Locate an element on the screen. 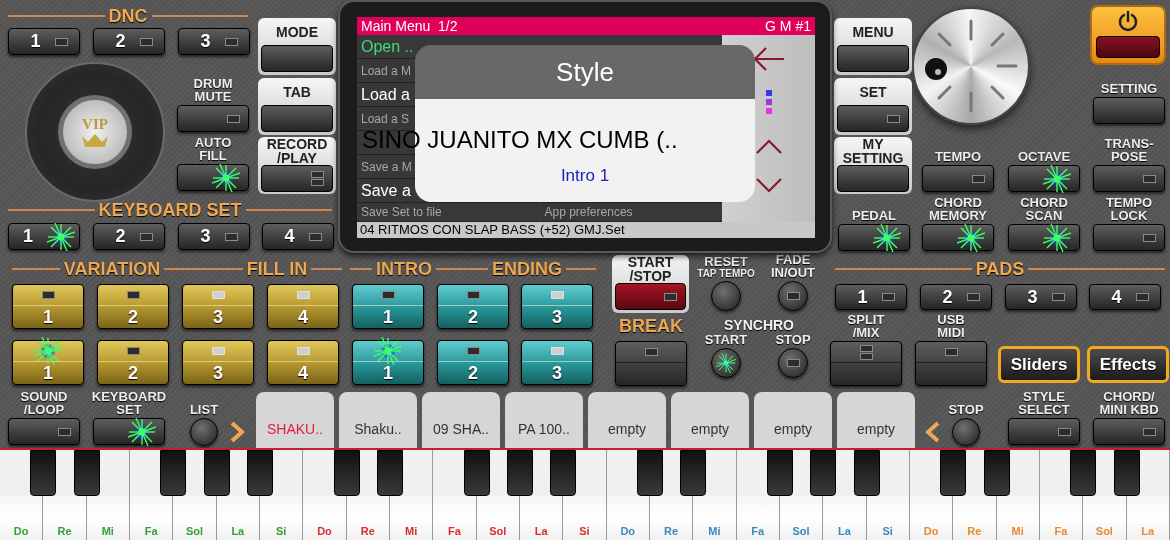 This screenshot has height=540, width=1170. style-slot: SHAKU.. is located at coordinates (295, 420).